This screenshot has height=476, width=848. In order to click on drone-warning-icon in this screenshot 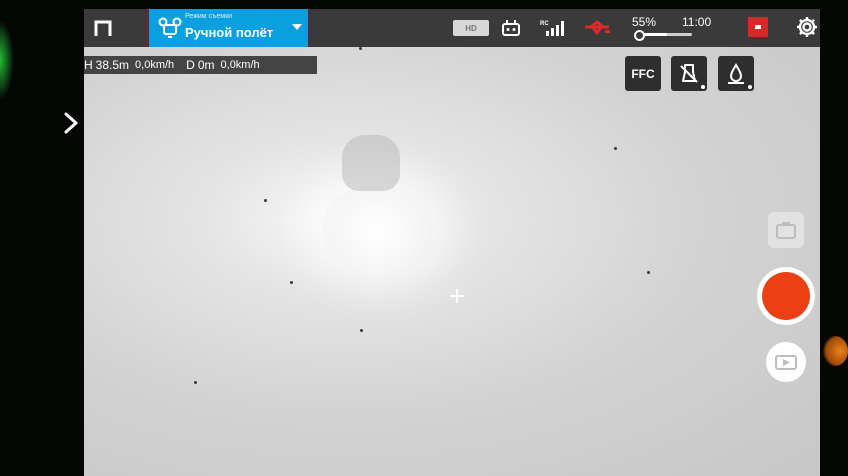, I will do `click(597, 28)`.